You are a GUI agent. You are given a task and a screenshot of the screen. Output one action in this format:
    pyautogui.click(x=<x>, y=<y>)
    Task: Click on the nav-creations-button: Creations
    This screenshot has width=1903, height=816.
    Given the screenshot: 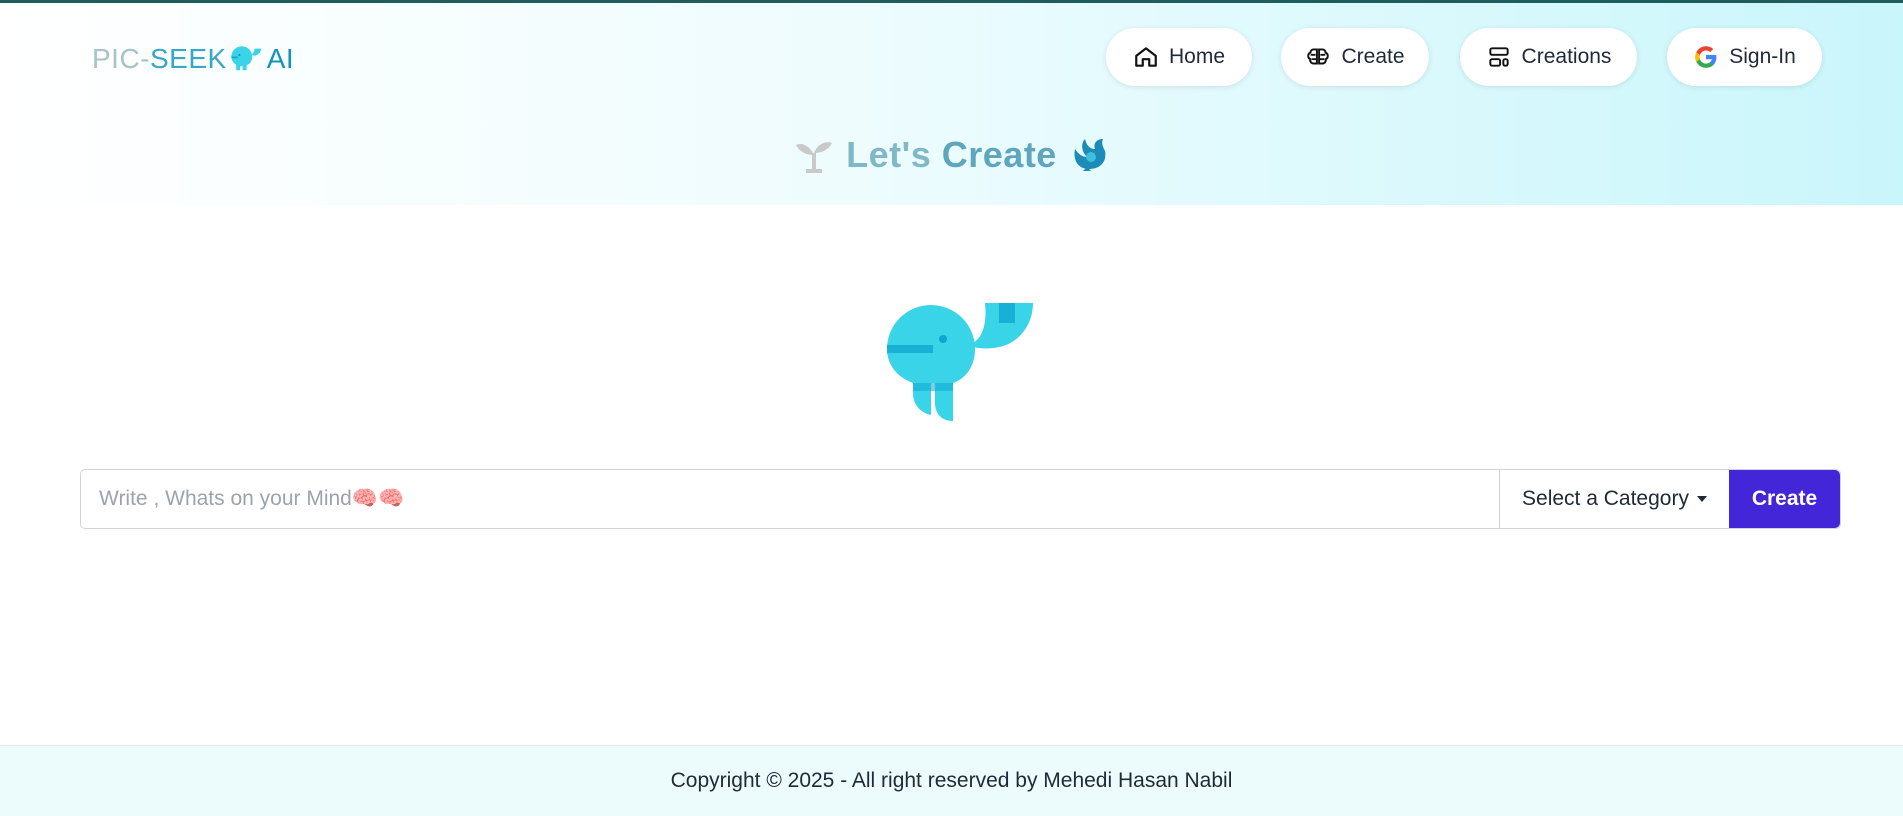 What is the action you would take?
    pyautogui.click(x=1548, y=57)
    